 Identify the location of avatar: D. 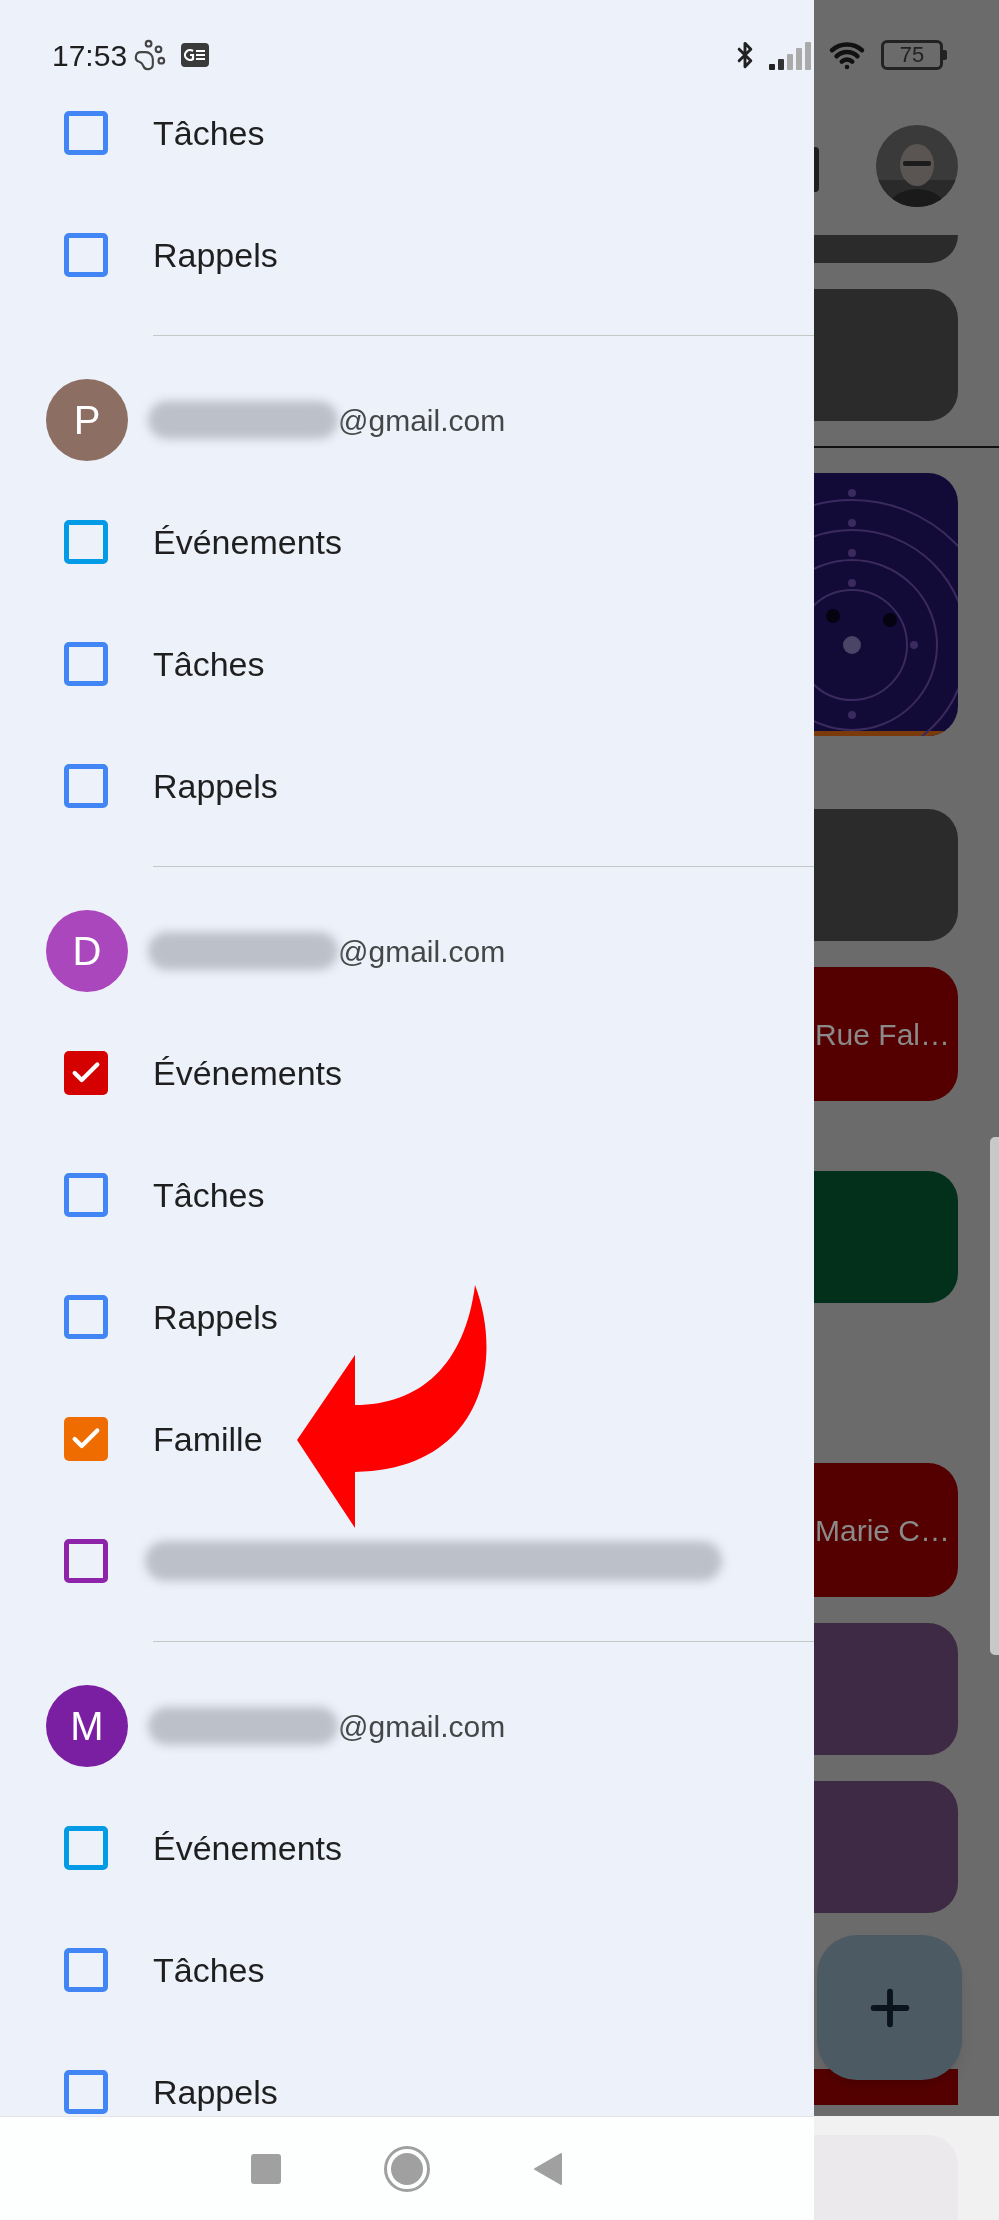
(87, 951).